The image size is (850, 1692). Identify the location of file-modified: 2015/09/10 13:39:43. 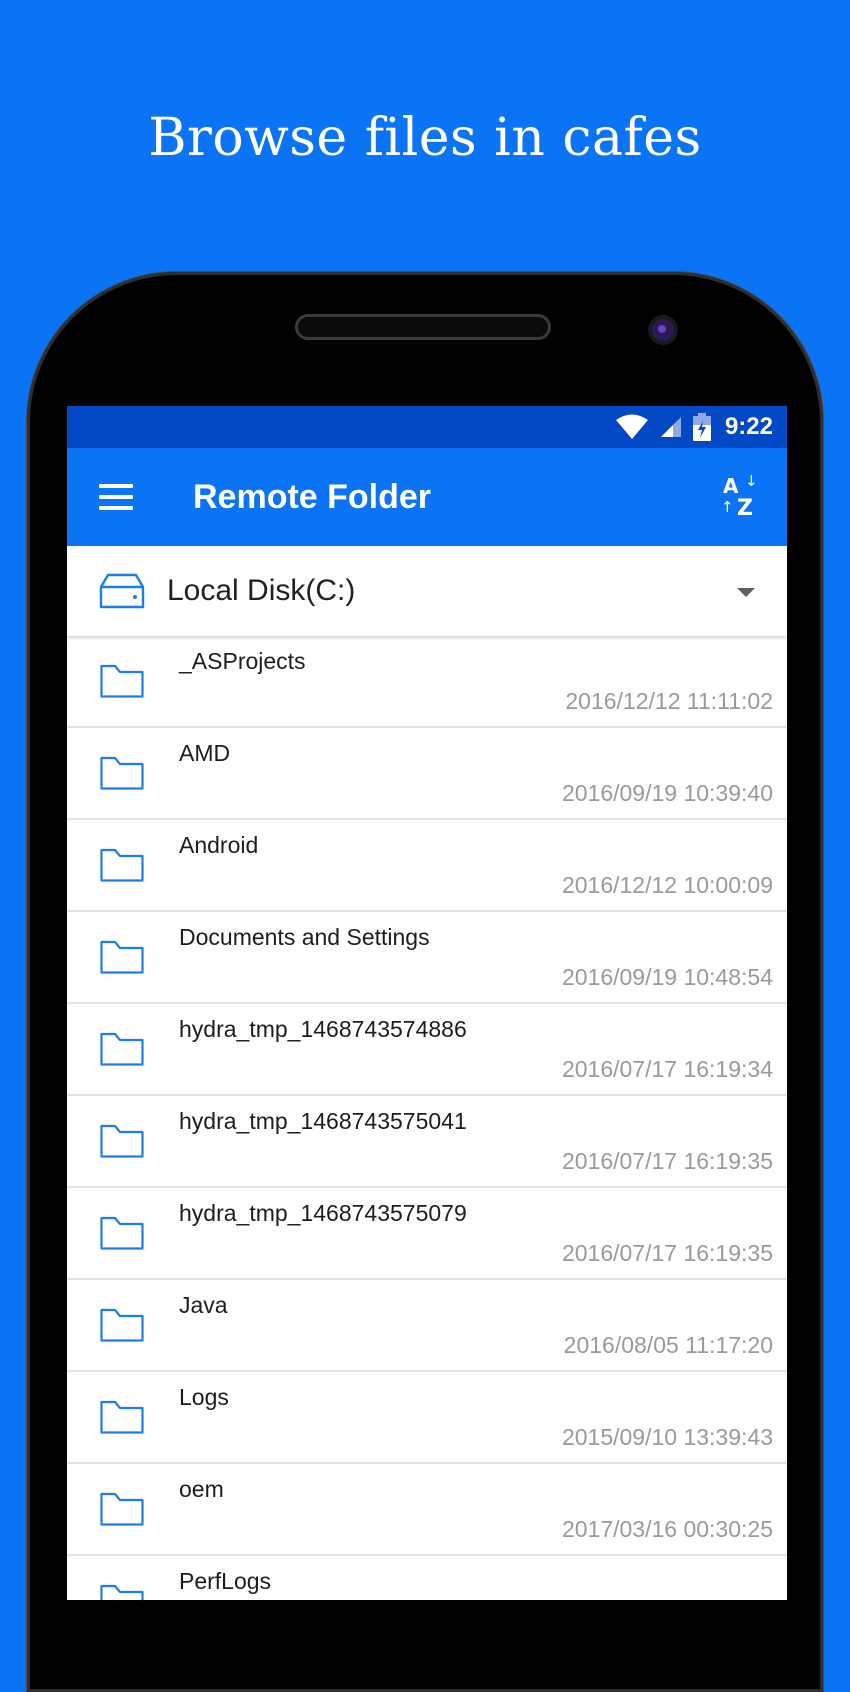
(667, 1437).